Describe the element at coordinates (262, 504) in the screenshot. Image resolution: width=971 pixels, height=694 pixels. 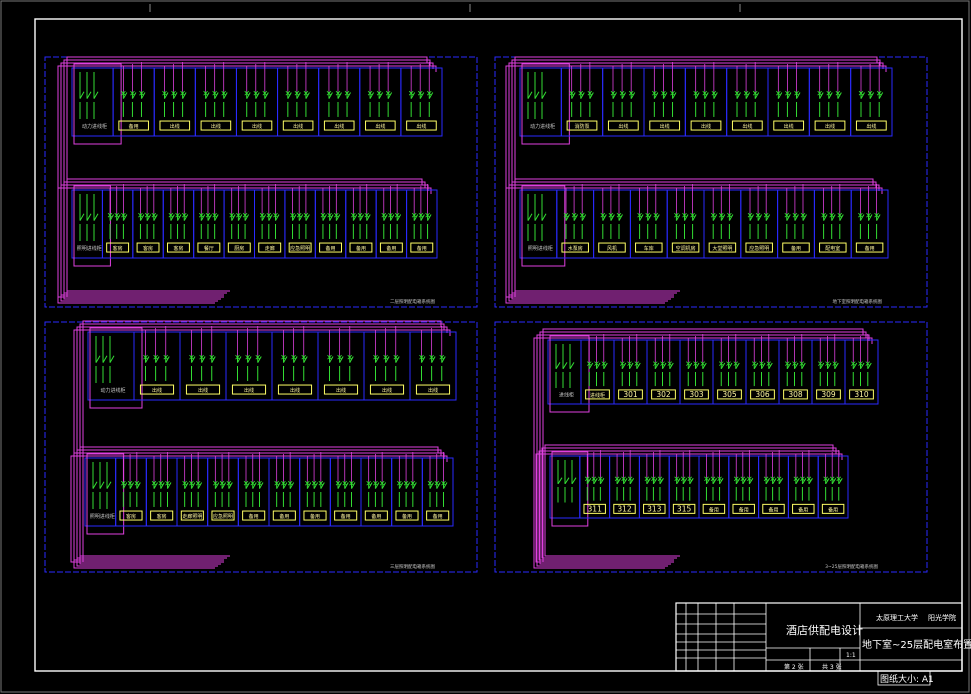
I see `row-1: 照明进线柜 客房 客房 走廊照明 应急照明 备用 备用 备用 备用 备用 备用 备用` at that location.